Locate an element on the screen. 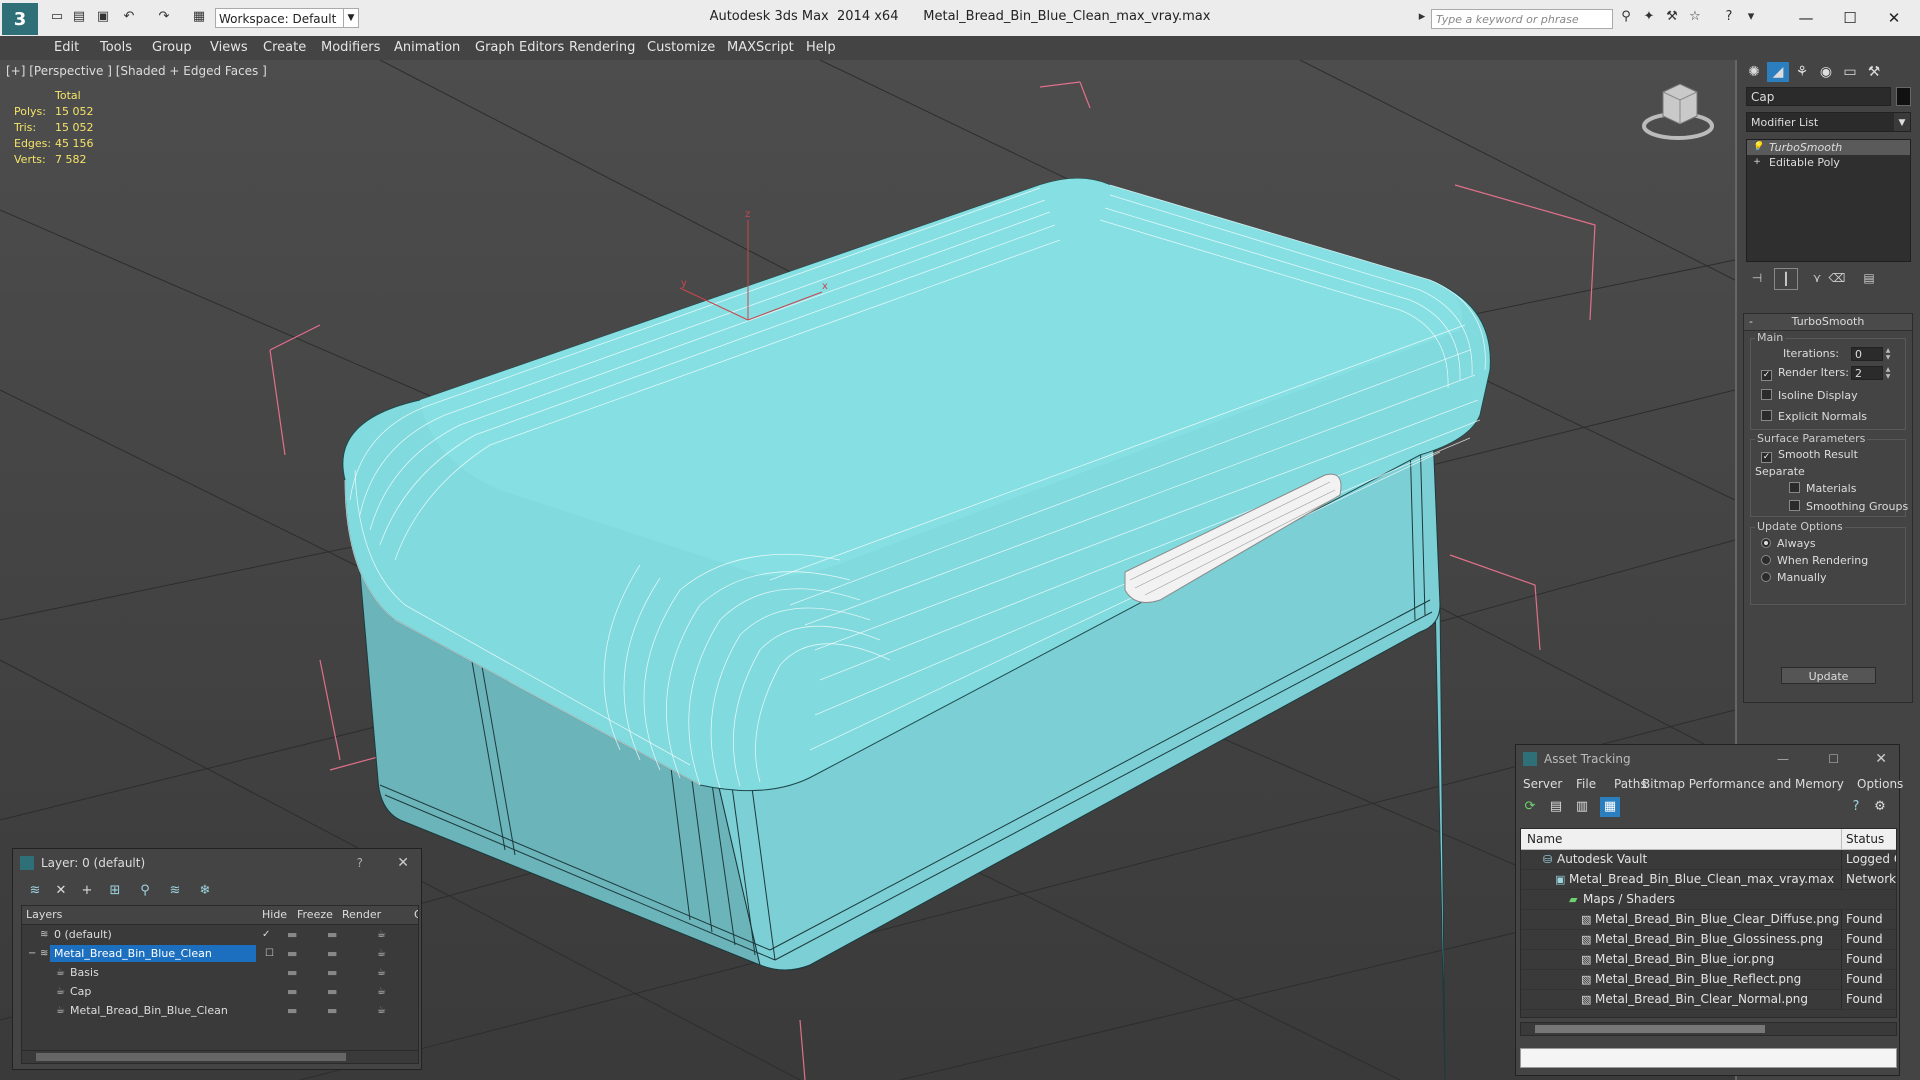  stack-item-turbosmooth: 💡 TurboSmooth is located at coordinates (1828, 147).